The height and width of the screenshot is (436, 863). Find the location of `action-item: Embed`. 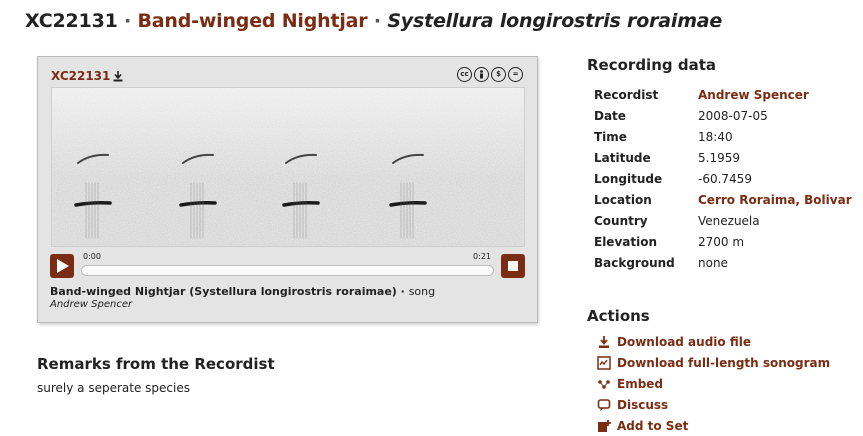

action-item: Embed is located at coordinates (713, 383).